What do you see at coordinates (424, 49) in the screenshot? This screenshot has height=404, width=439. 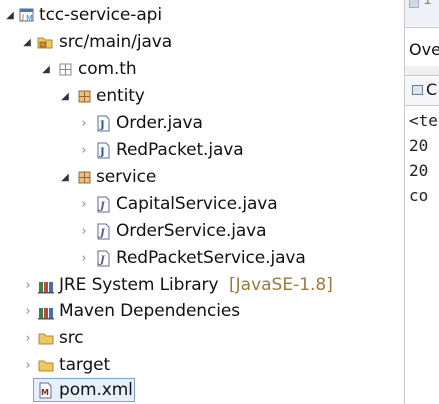 I see `tab-overview: Ove` at bounding box center [424, 49].